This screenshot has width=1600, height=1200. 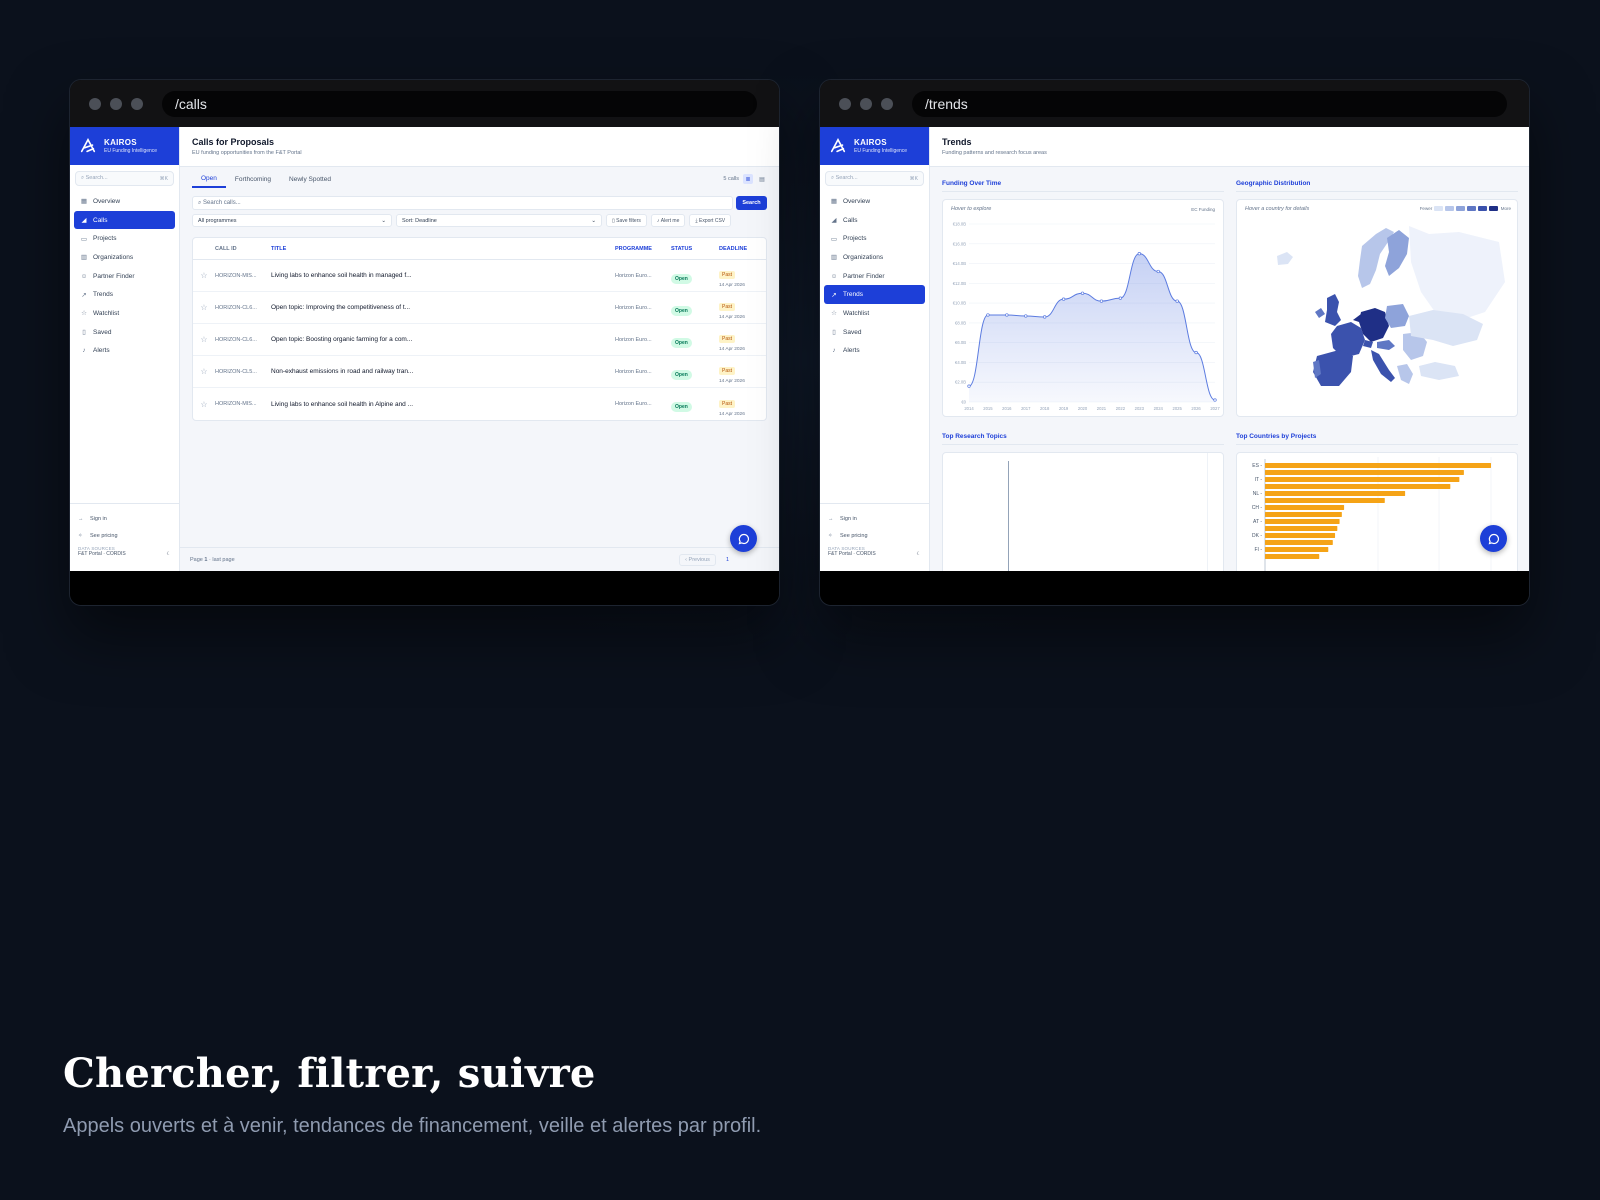 I want to click on column-header: STATUS, so click(x=695, y=249).